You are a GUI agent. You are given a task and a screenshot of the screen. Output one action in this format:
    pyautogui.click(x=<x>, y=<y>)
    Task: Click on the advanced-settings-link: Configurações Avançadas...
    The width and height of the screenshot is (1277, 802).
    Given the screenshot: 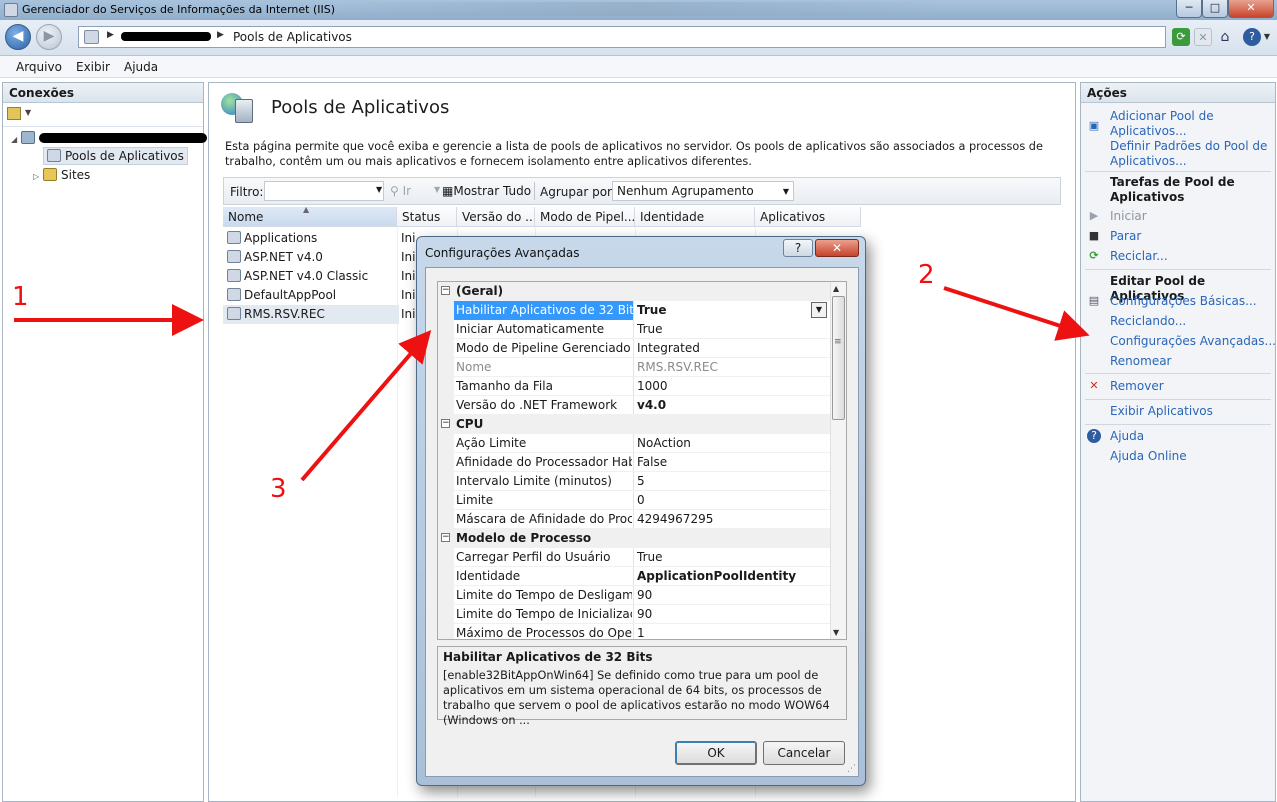 What is the action you would take?
    pyautogui.click(x=1193, y=341)
    